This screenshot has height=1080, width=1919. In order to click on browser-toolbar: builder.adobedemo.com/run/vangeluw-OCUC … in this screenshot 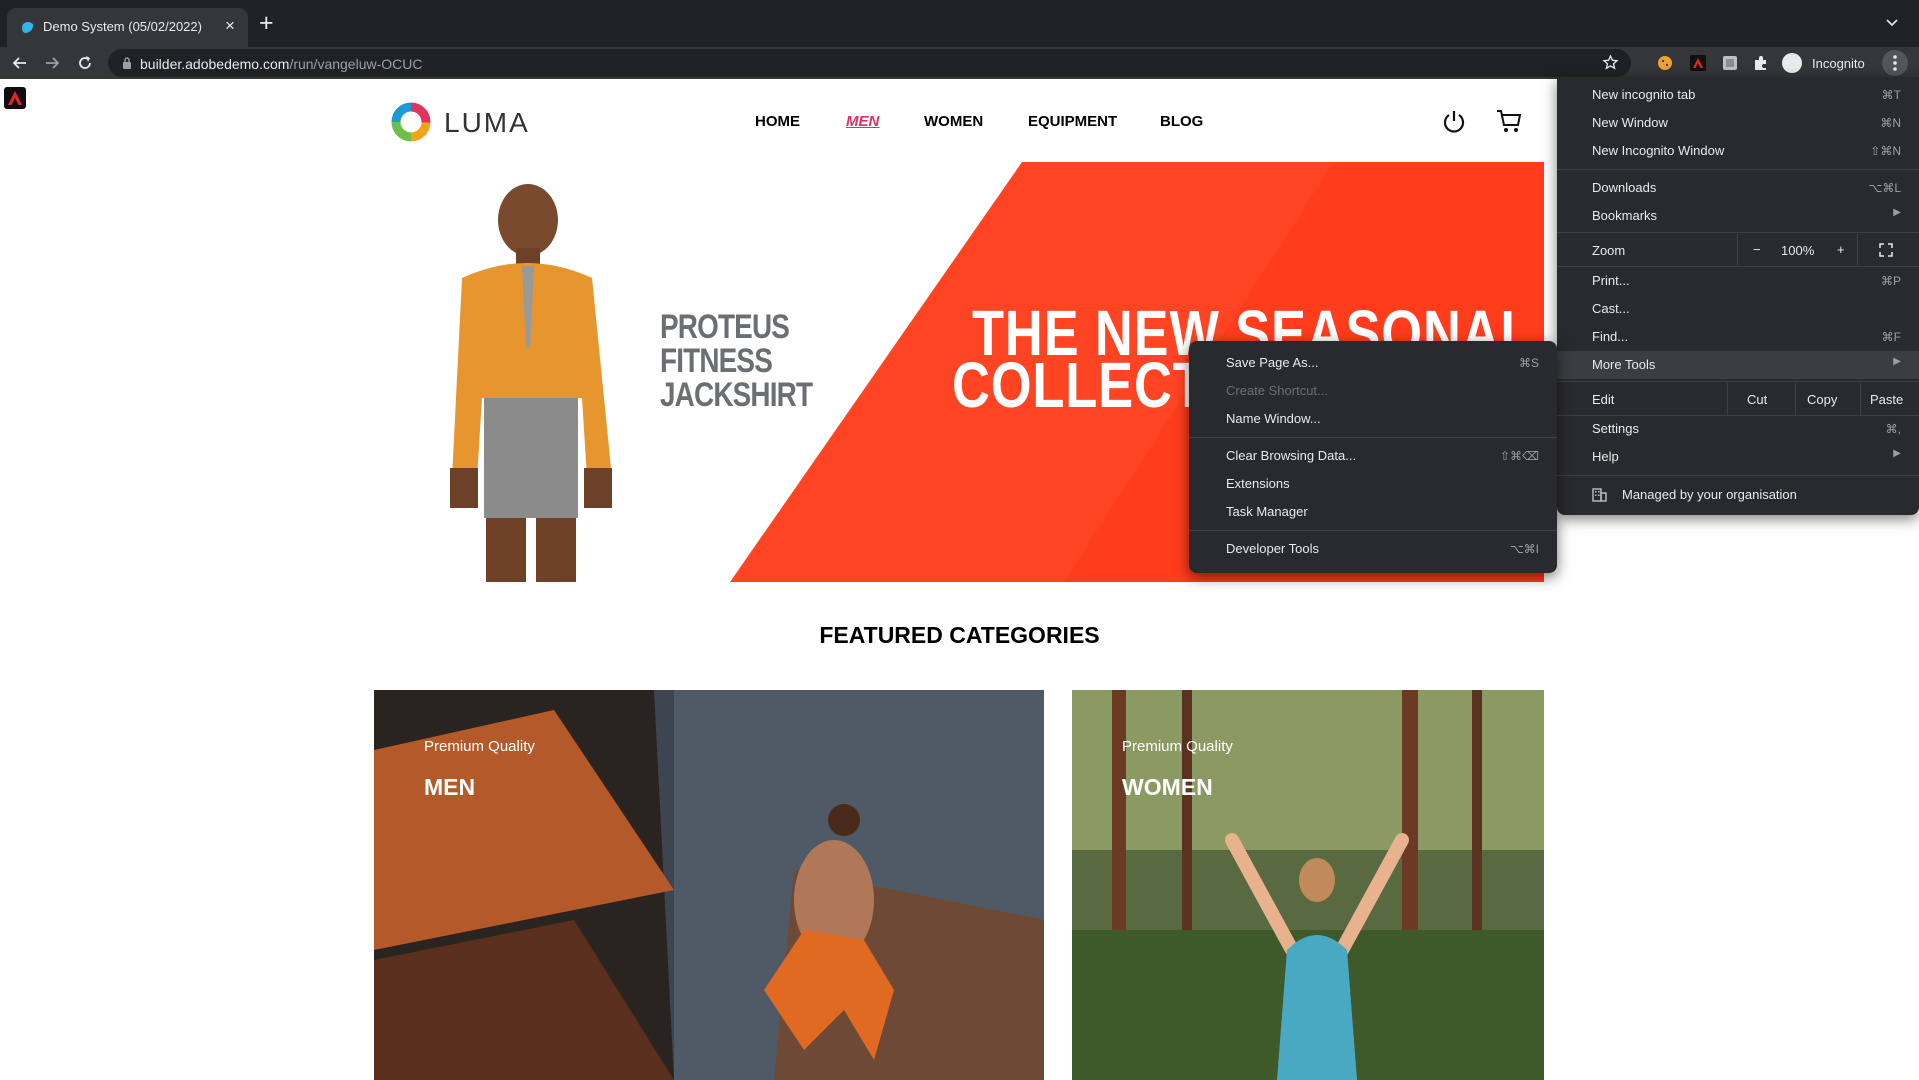, I will do `click(959, 63)`.